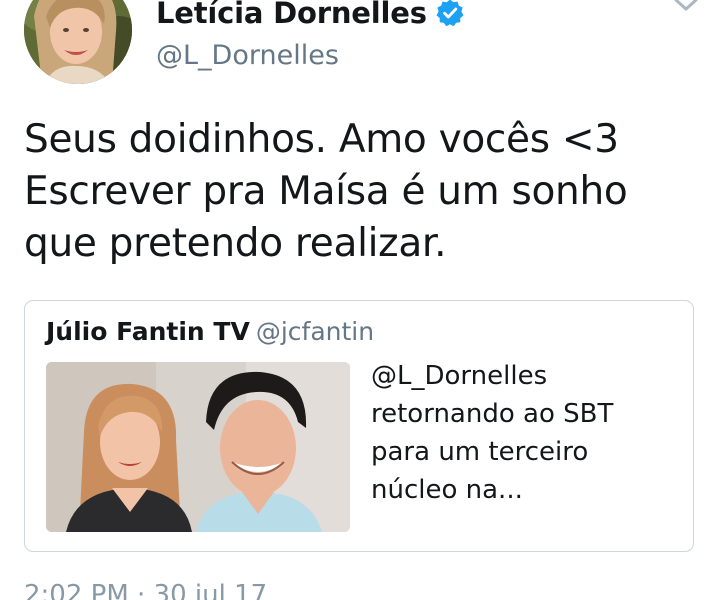  Describe the element at coordinates (686, 8) in the screenshot. I see `chevron-down-icon` at that location.